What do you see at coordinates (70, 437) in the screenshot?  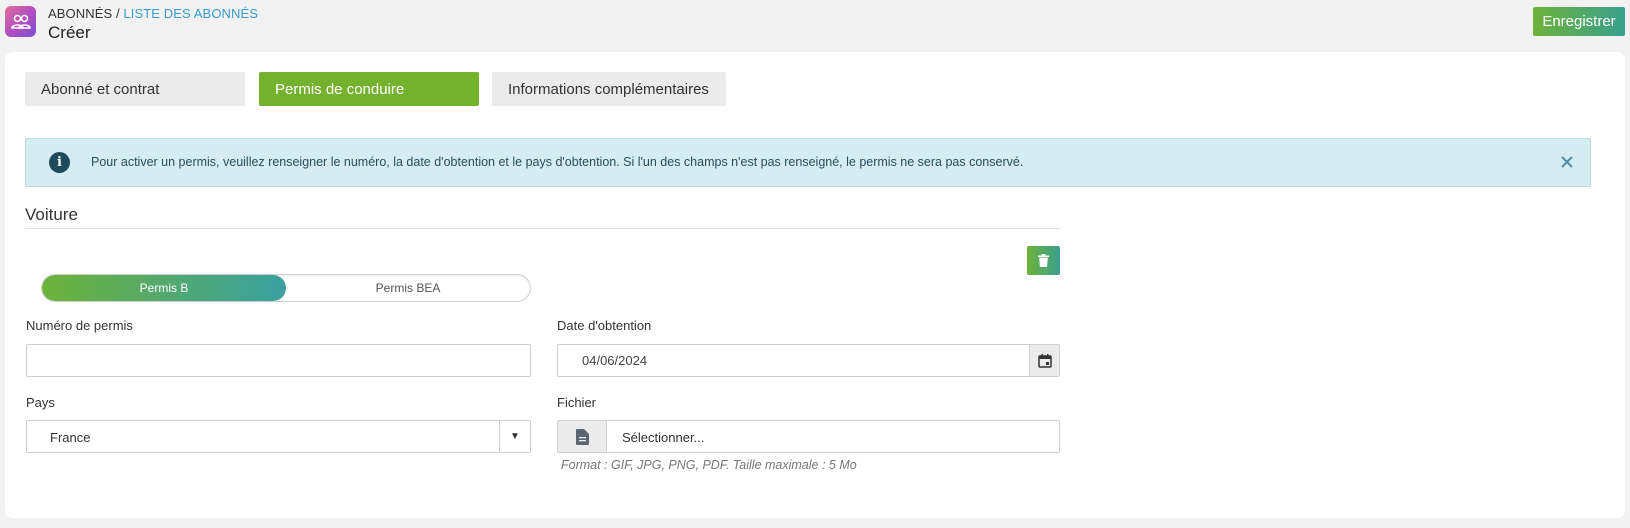 I see `country-selected-value: France` at bounding box center [70, 437].